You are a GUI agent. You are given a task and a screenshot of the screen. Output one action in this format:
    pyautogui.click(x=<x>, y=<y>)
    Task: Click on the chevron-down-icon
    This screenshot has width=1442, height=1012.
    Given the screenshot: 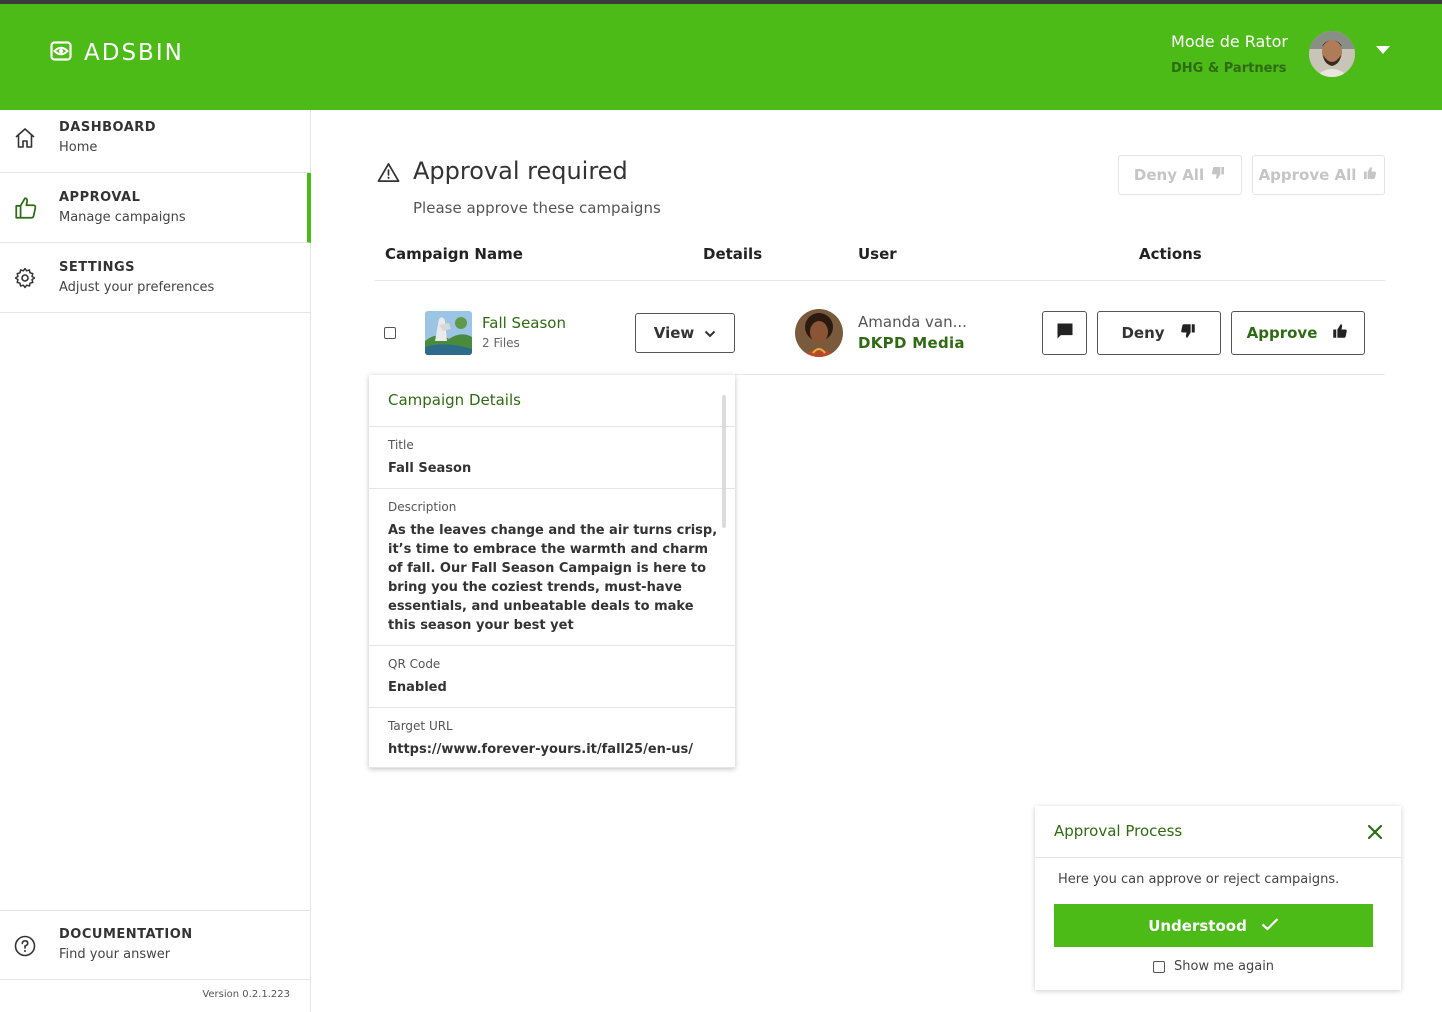 What is the action you would take?
    pyautogui.click(x=710, y=333)
    